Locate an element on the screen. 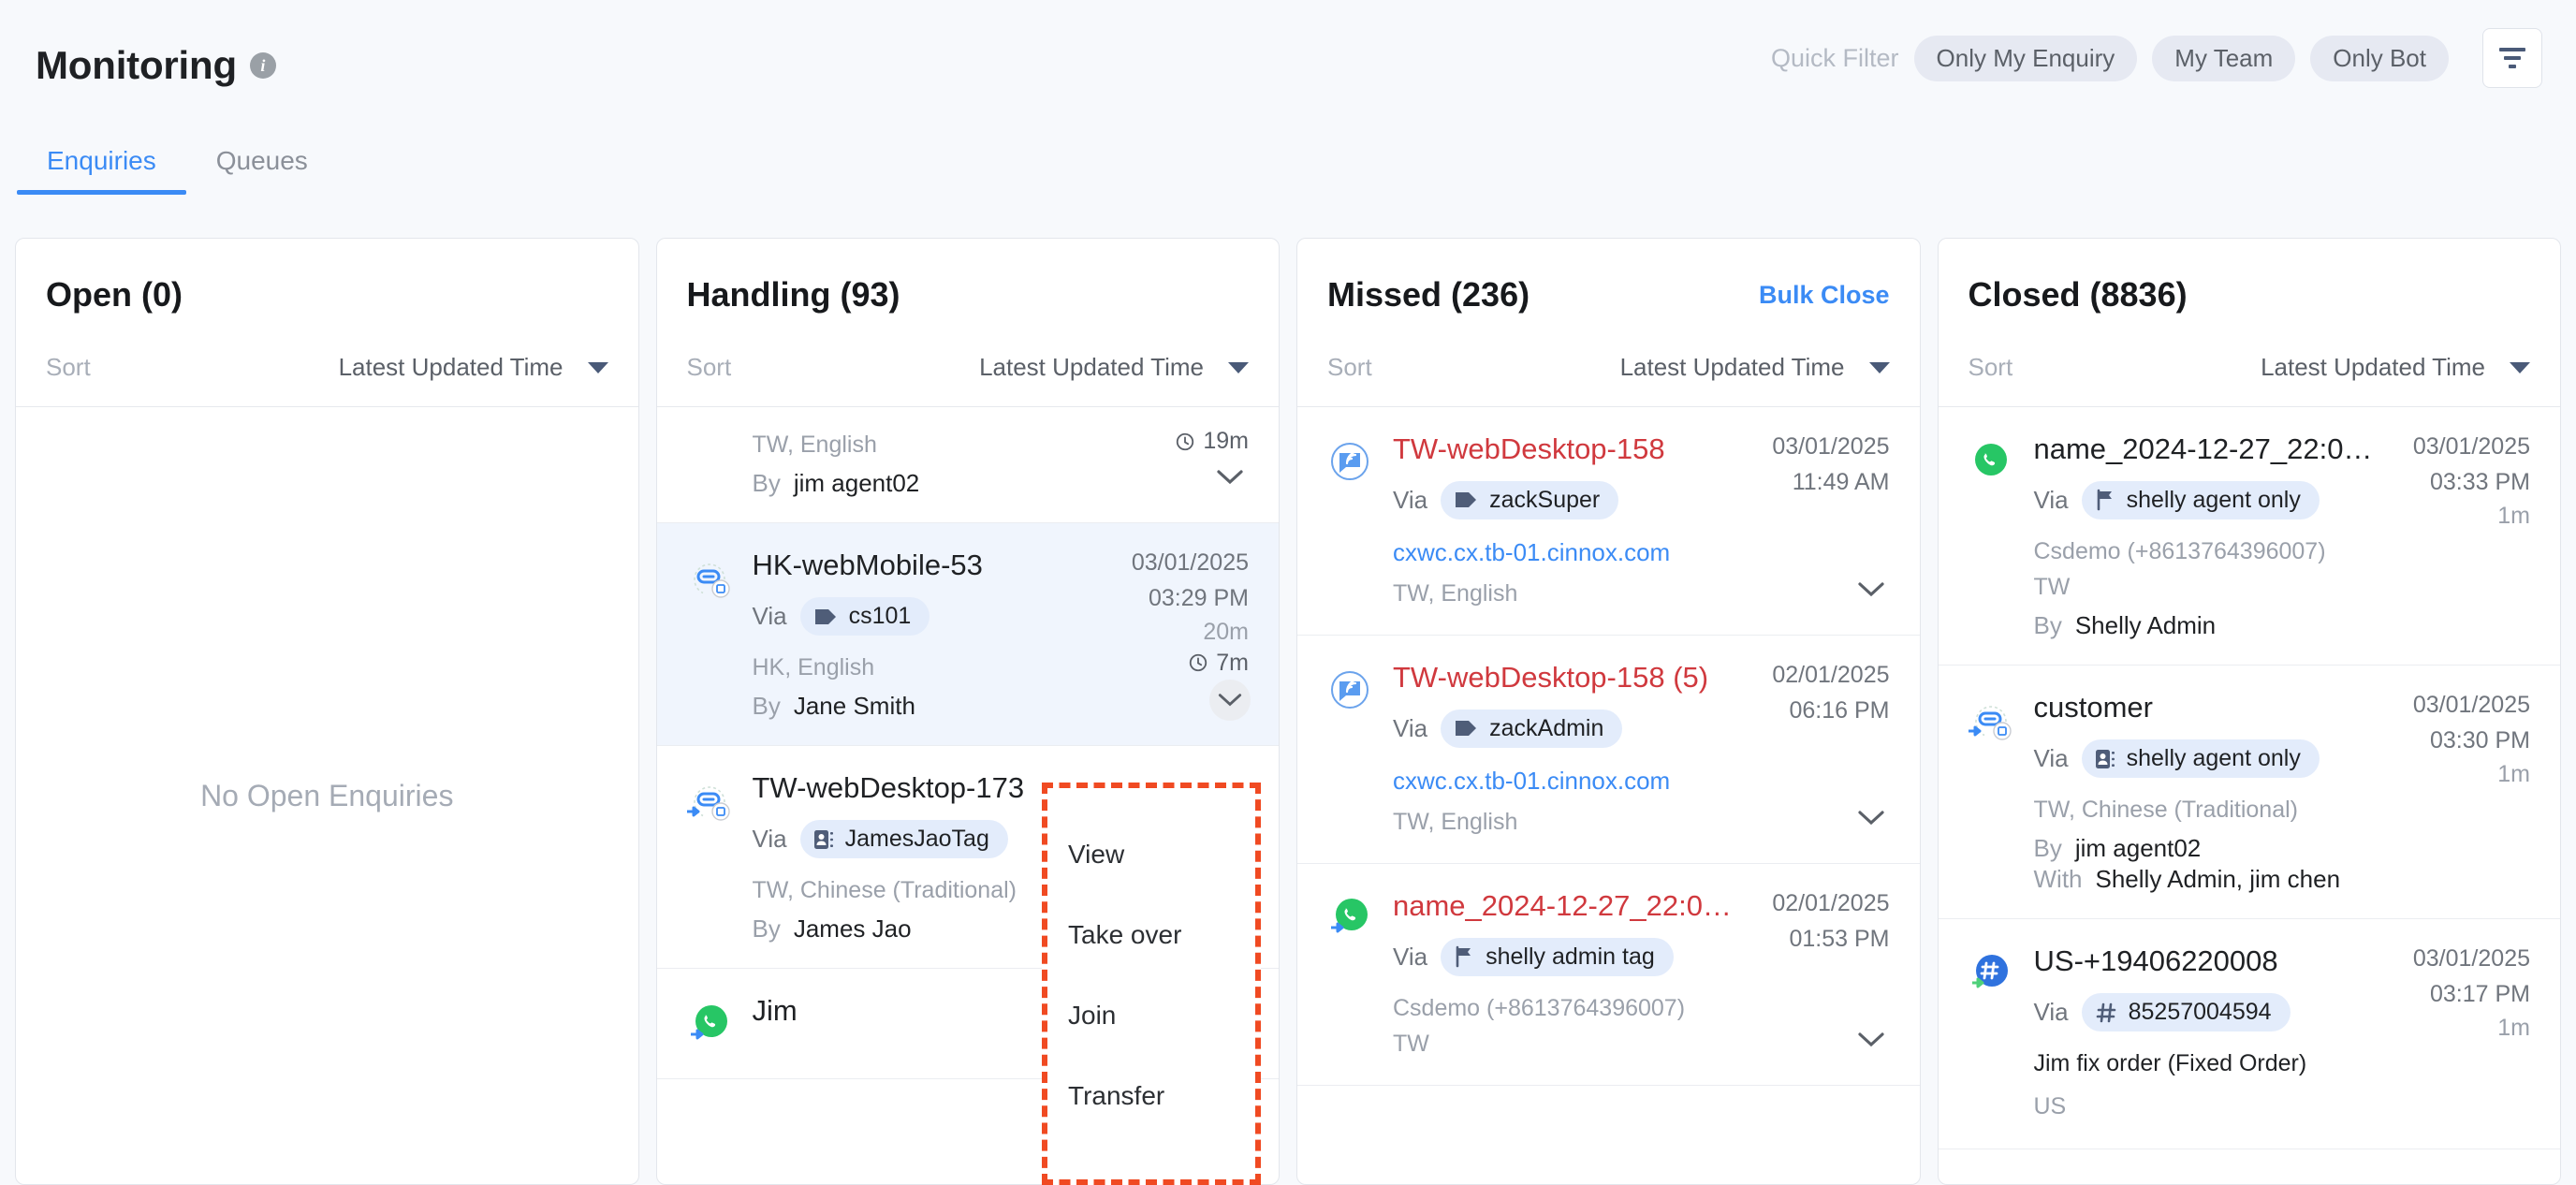  via-tag: zackAdmin is located at coordinates (1532, 728).